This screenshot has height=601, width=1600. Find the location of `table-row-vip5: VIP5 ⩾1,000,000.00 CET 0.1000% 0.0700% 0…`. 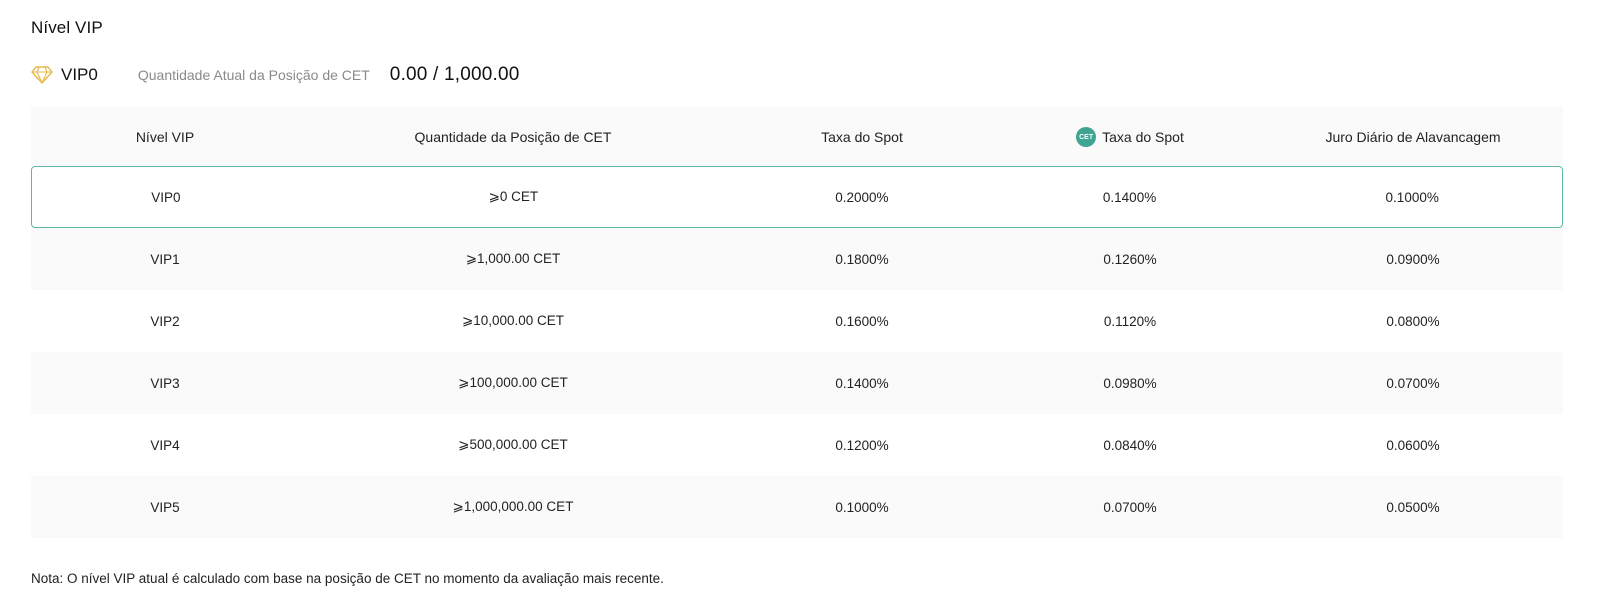

table-row-vip5: VIP5 ⩾1,000,000.00 CET 0.1000% 0.0700% 0… is located at coordinates (797, 507).